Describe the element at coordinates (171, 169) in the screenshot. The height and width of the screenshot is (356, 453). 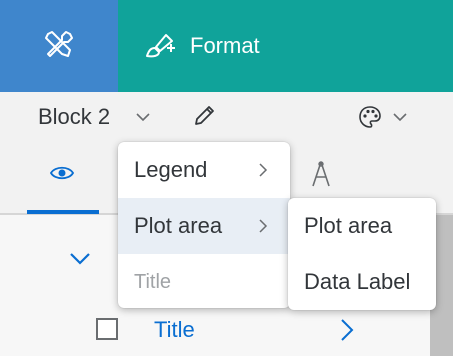
I see `menu-item-label: Legend` at that location.